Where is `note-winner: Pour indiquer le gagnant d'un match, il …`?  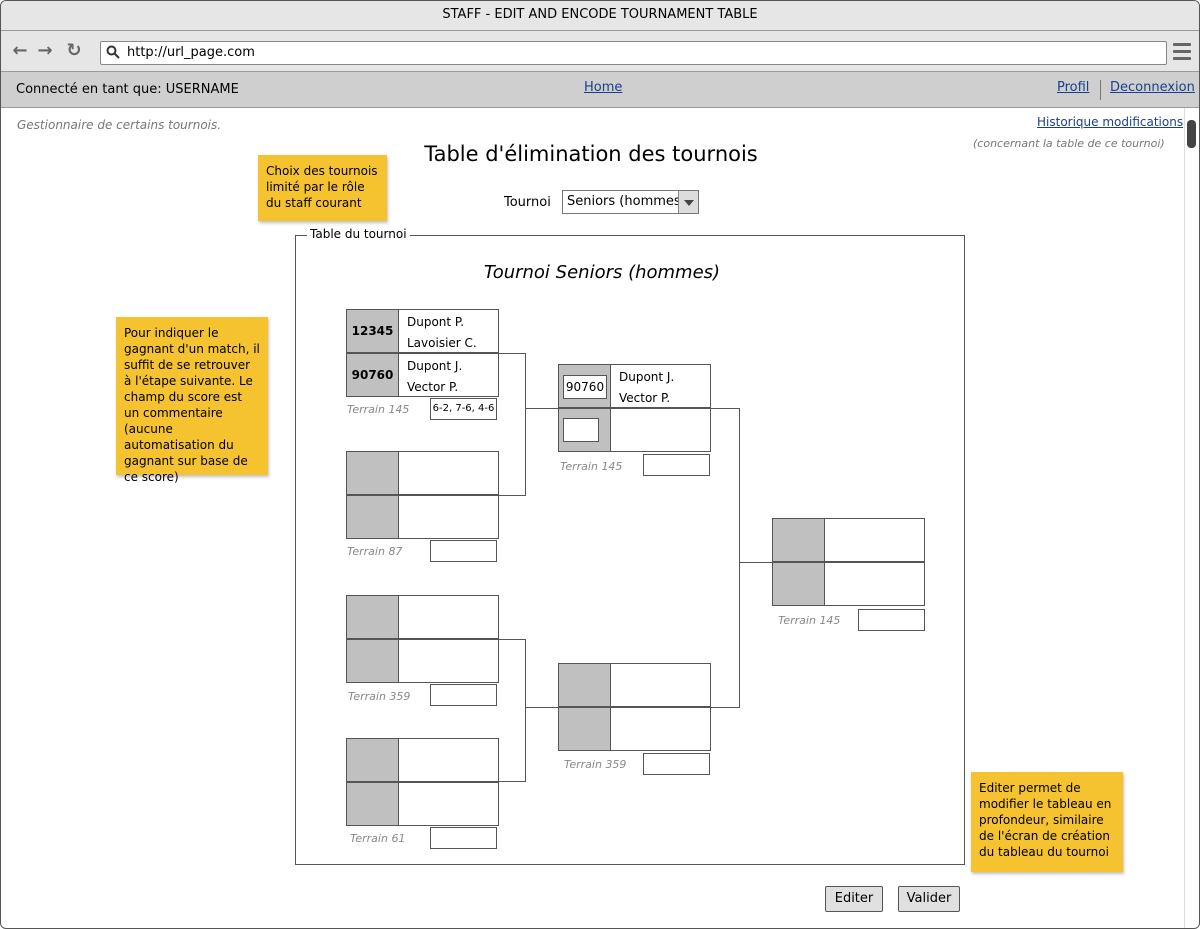
note-winner: Pour indiquer le gagnant d'un match, il … is located at coordinates (192, 400).